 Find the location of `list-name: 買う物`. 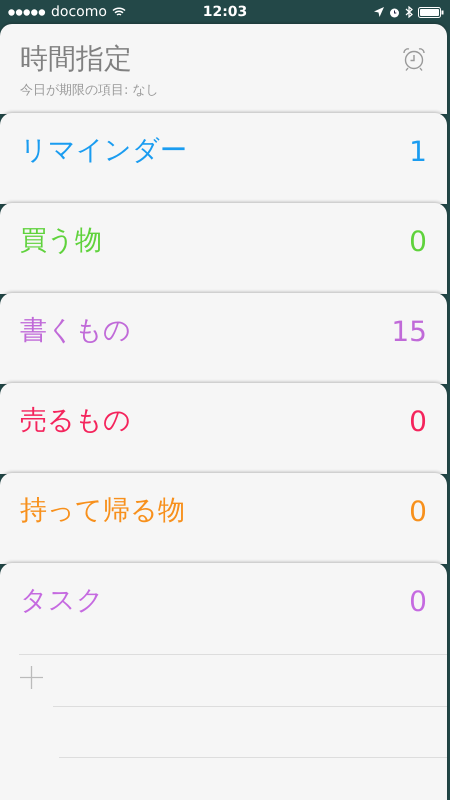

list-name: 買う物 is located at coordinates (61, 241).